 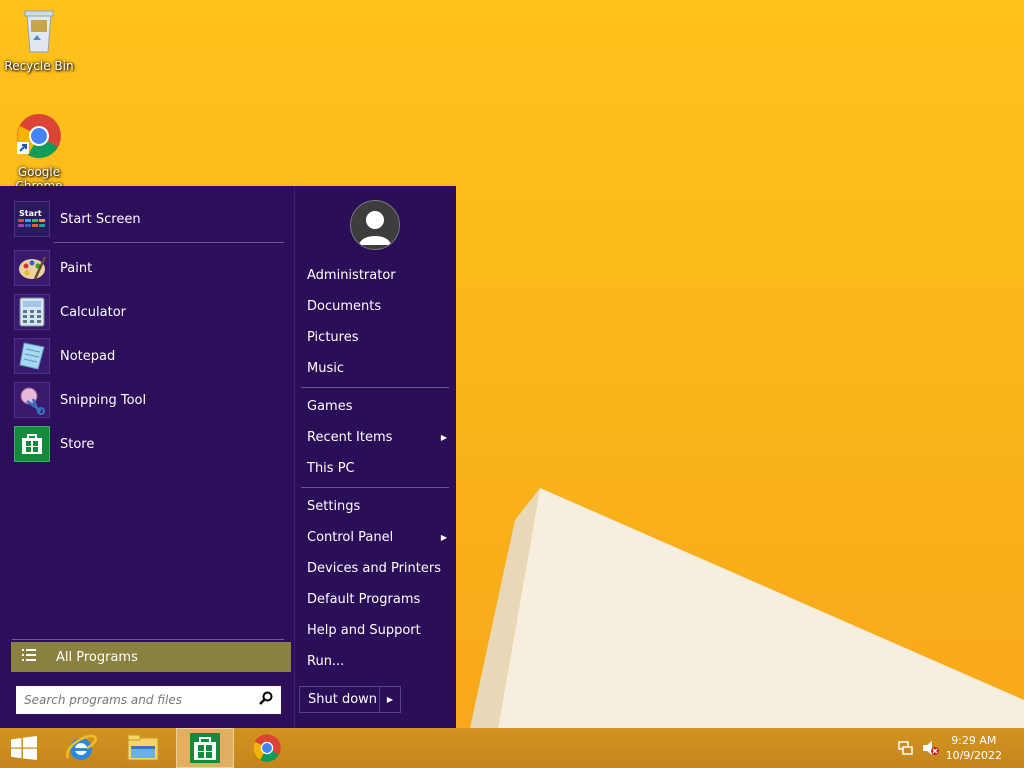 I want to click on menu-item-label: Recent Items, so click(x=350, y=437).